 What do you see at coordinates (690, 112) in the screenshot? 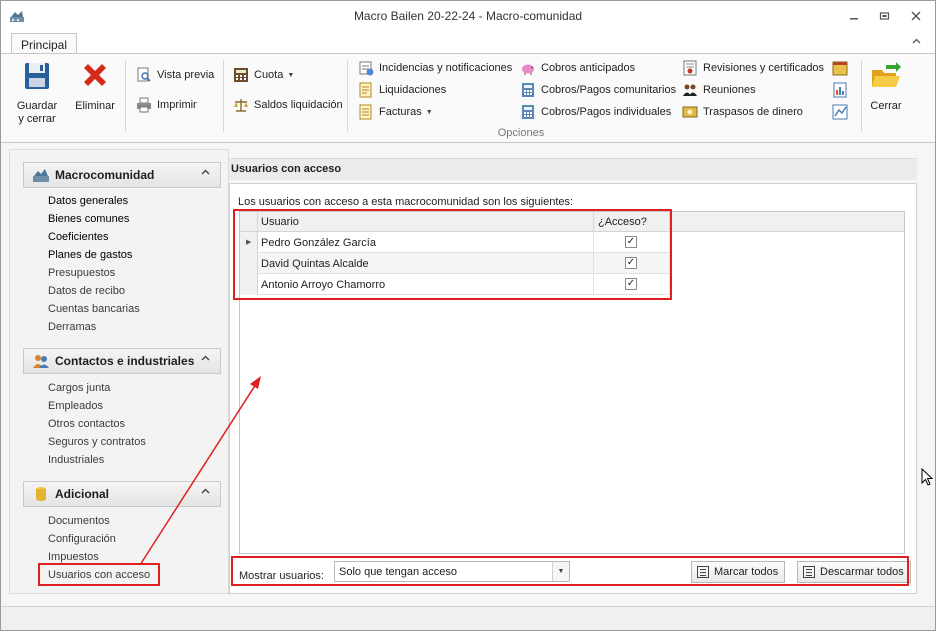
I see `money-transfer-icon` at bounding box center [690, 112].